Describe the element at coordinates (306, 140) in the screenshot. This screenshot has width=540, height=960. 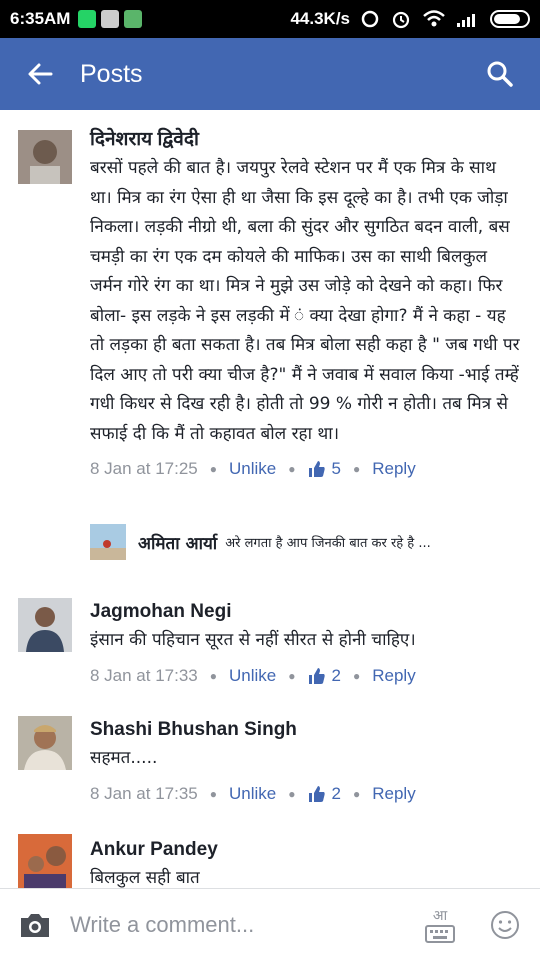
I see `comment-author: दिनेशराय द्विवेदी` at that location.